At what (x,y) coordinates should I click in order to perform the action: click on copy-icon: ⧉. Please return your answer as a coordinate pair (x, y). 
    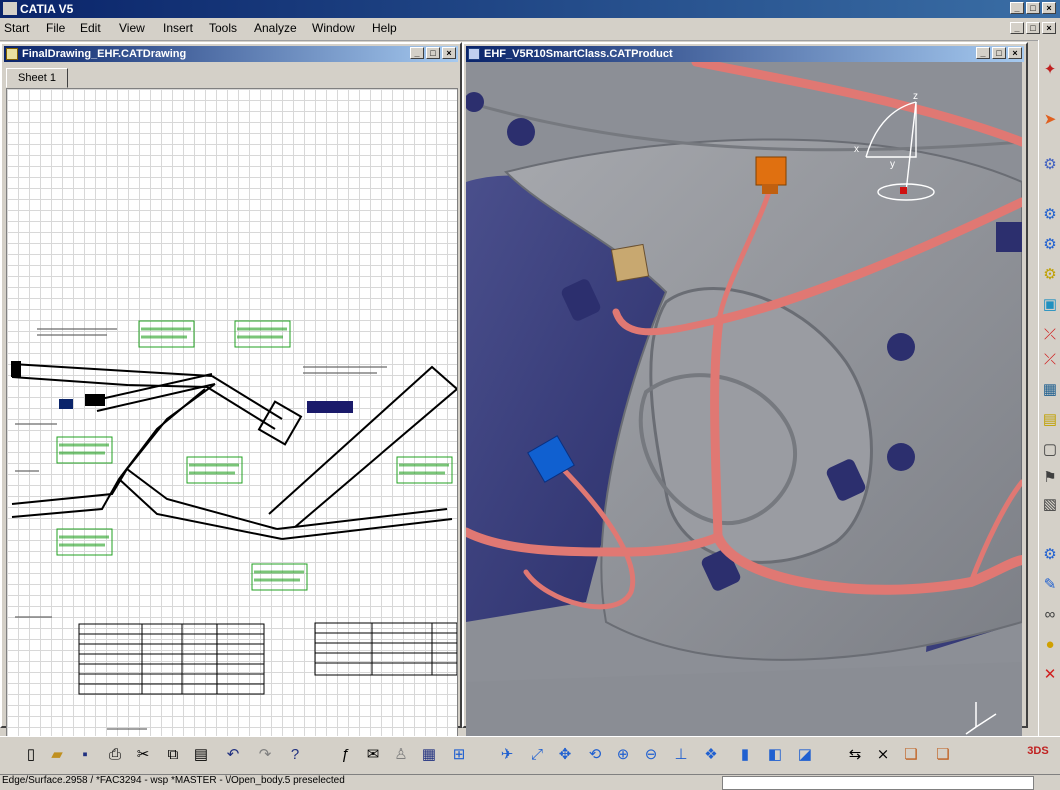
    Looking at the image, I should click on (173, 755).